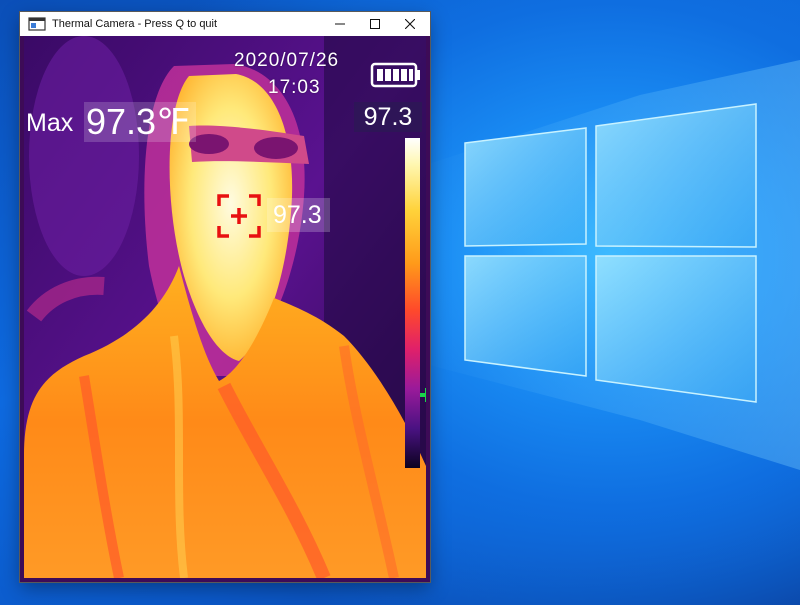  I want to click on scale-max-value: 97.3, so click(388, 117).